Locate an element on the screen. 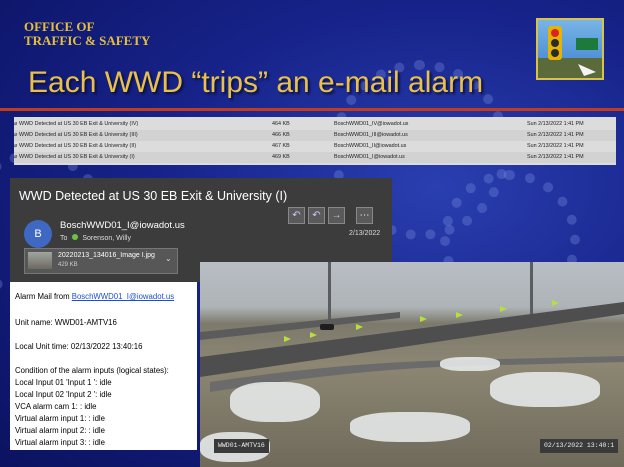 The width and height of the screenshot is (624, 467). body-line-input-2: Local Input 02 'Input 2 ': idle is located at coordinates (63, 394).